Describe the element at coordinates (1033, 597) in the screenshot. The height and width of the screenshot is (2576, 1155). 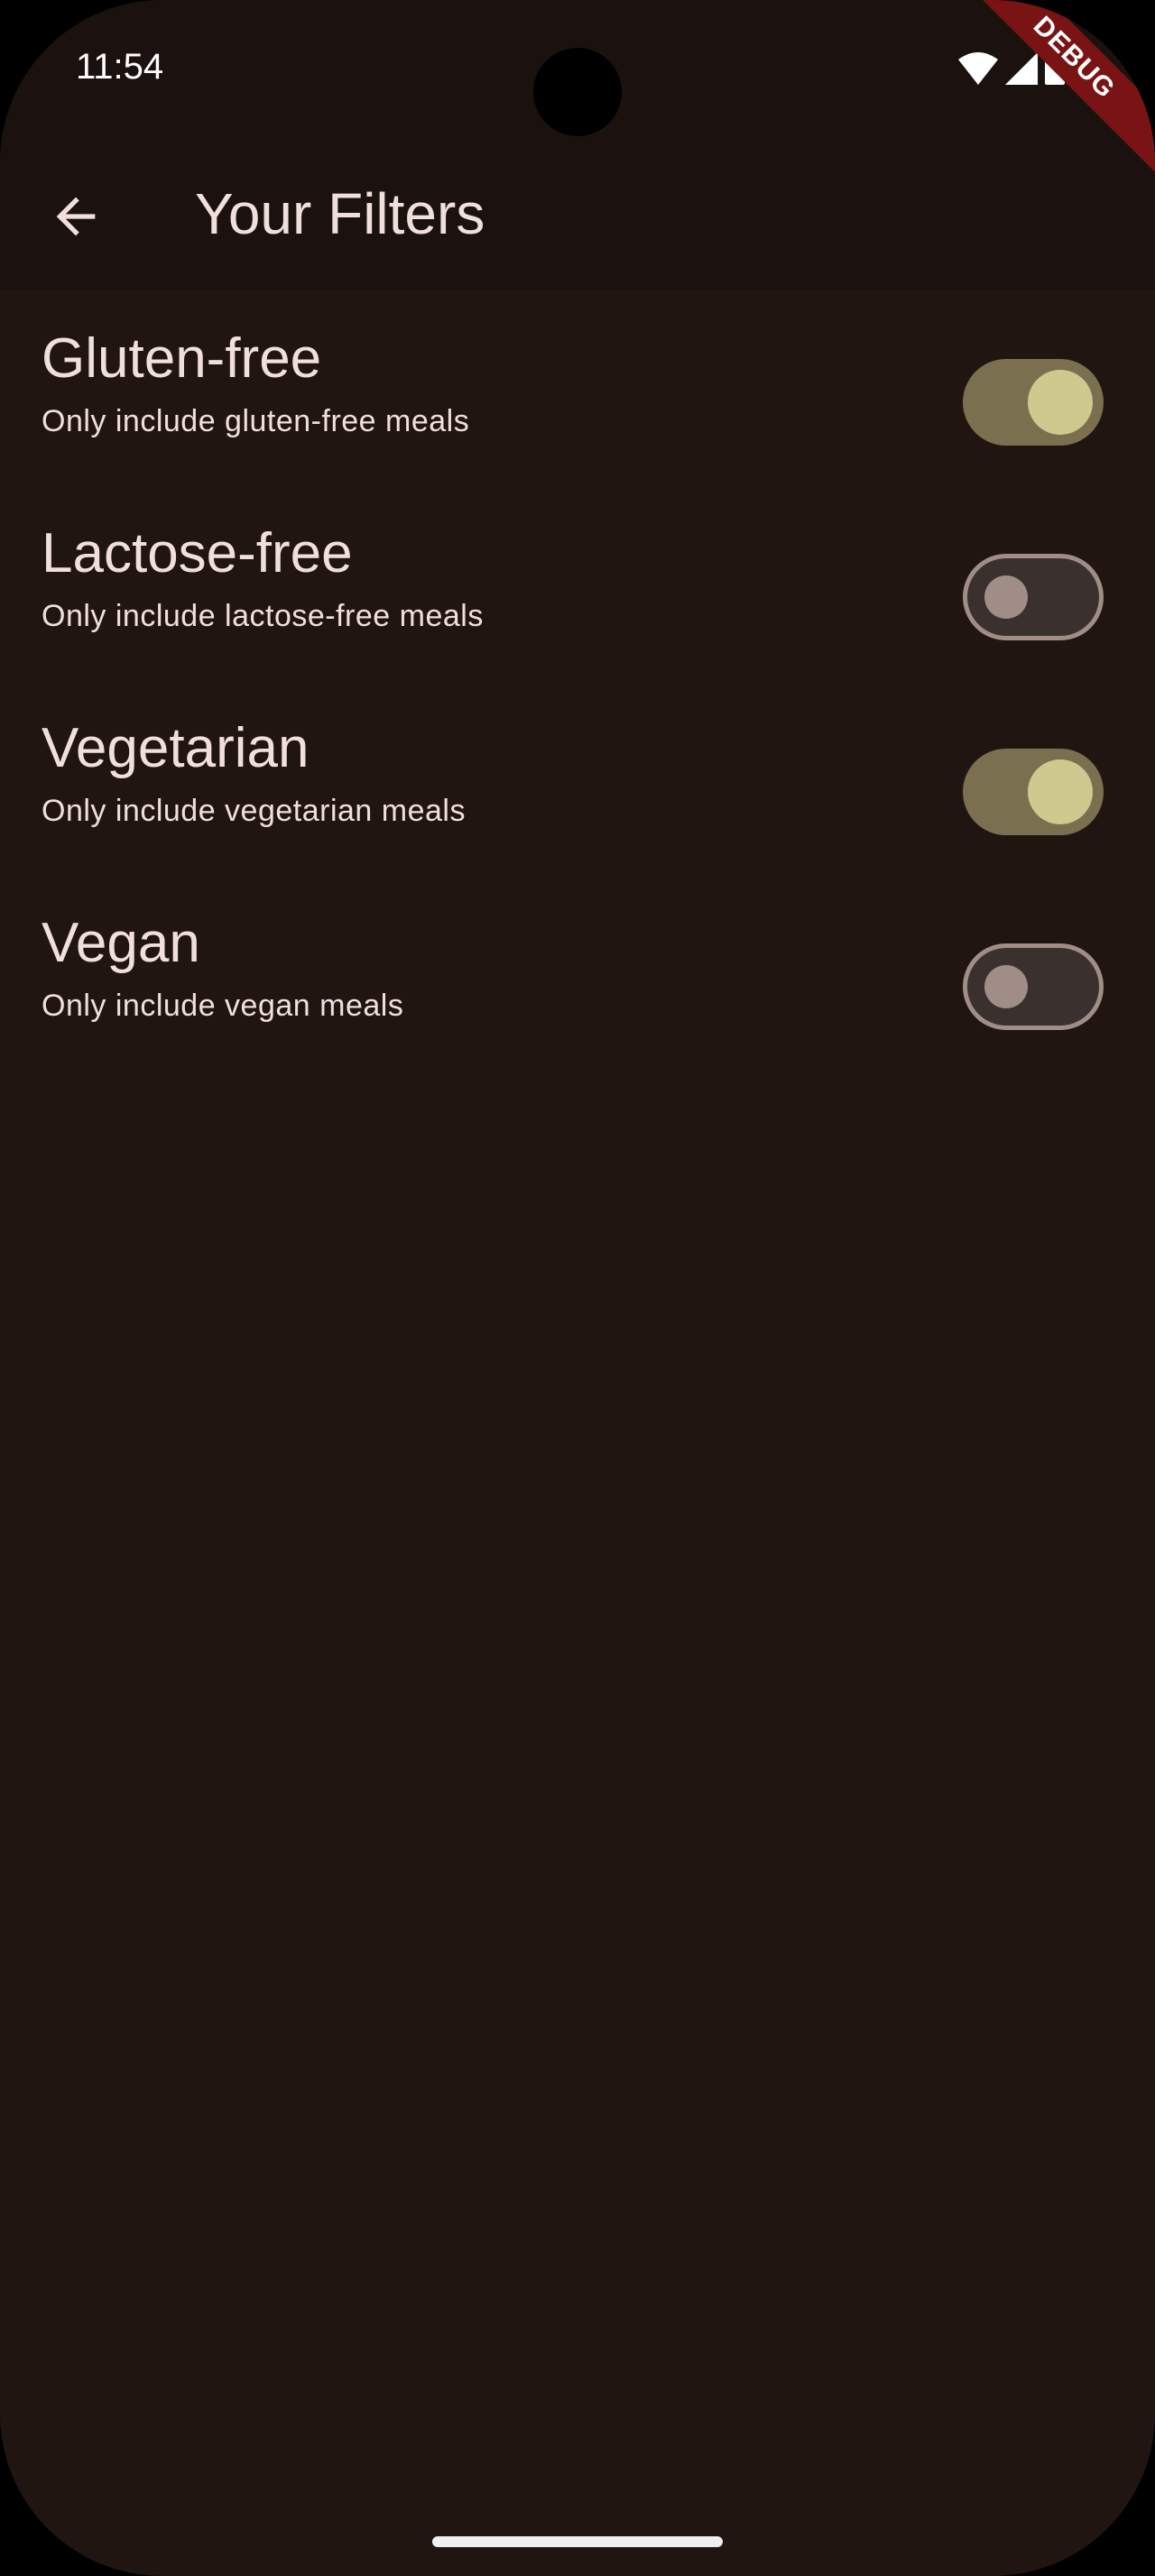
I see `lactose-free-switch` at that location.